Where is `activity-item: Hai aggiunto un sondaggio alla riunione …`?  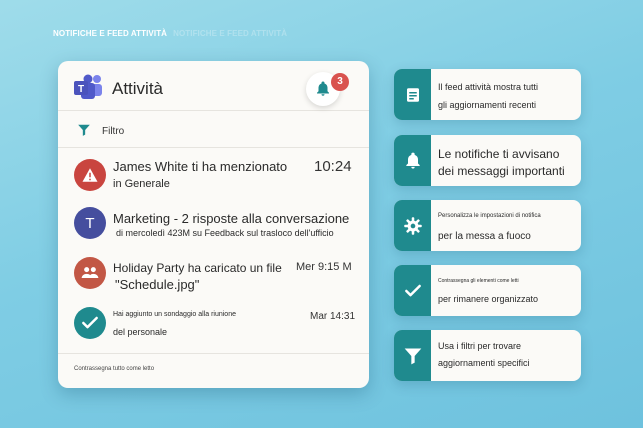 activity-item: Hai aggiunto un sondaggio alla riunione … is located at coordinates (213, 326).